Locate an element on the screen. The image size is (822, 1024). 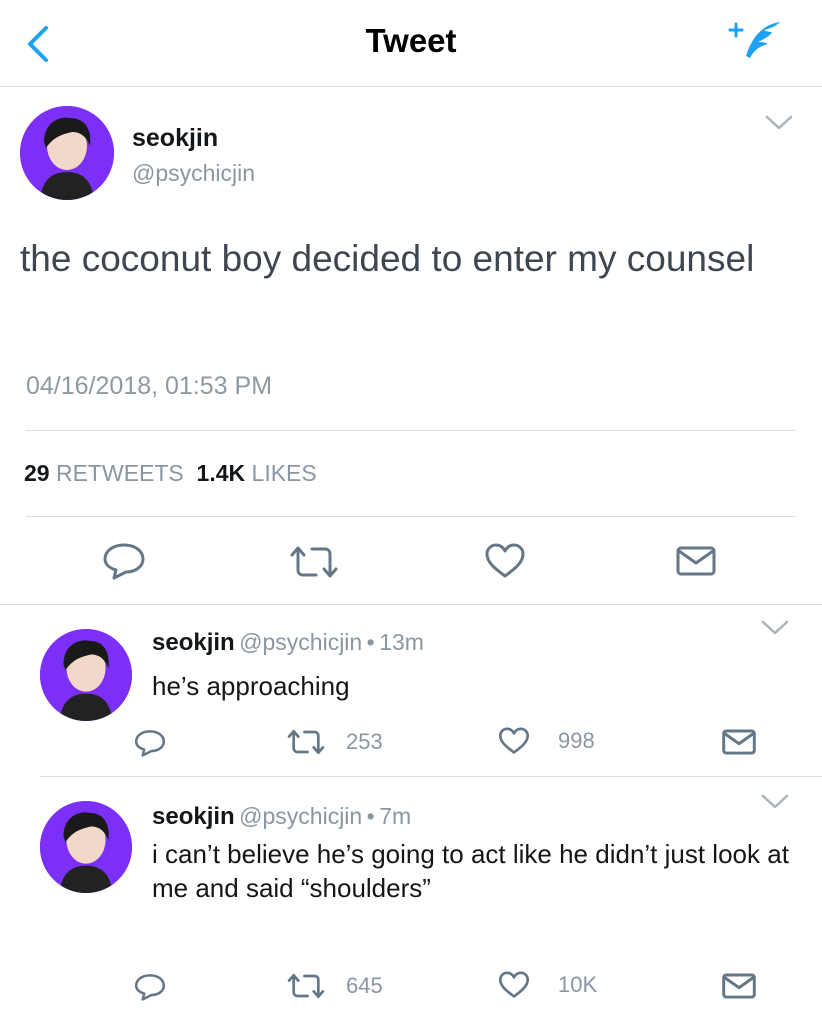
tweet-stats: 29 RETWEETS 1.4K LIKES is located at coordinates (170, 473).